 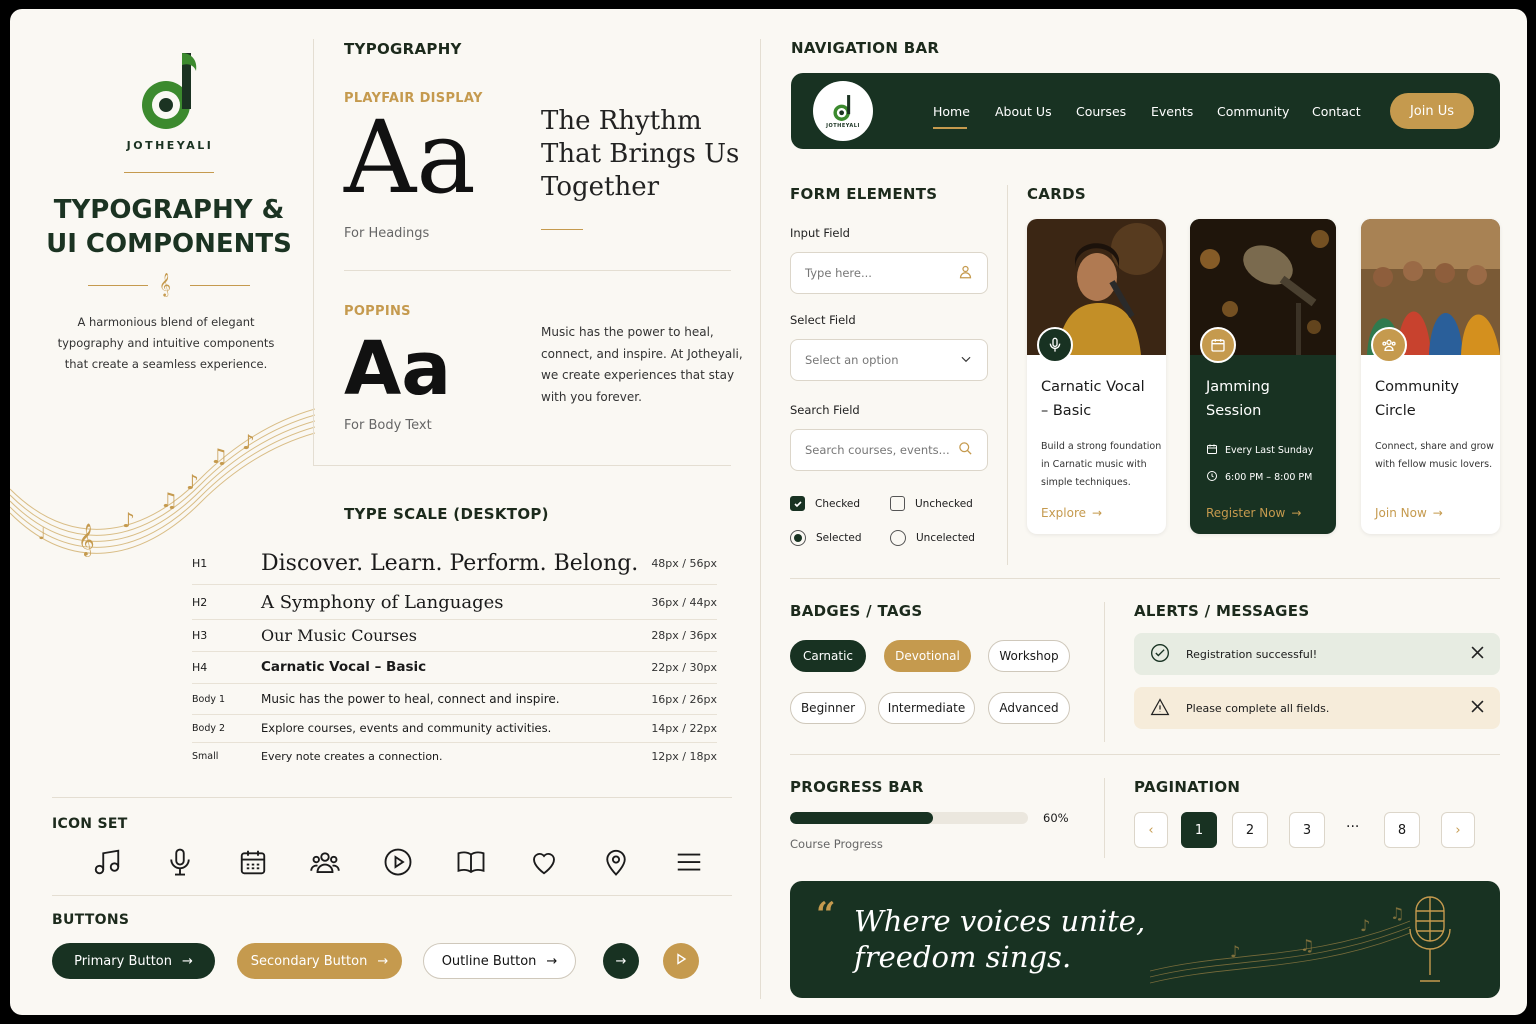 I want to click on icon-play-button, so click(x=681, y=961).